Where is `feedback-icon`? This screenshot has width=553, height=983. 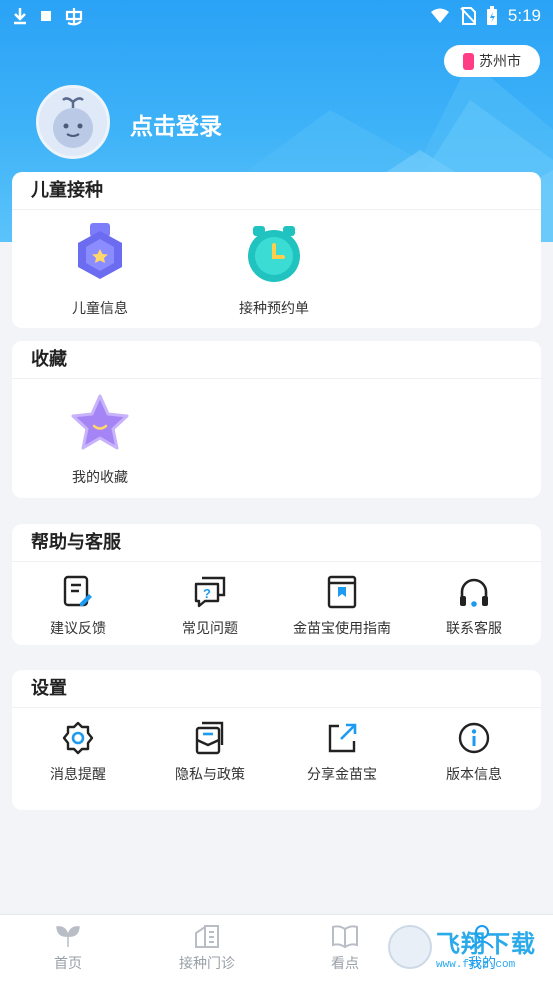 feedback-icon is located at coordinates (77, 591).